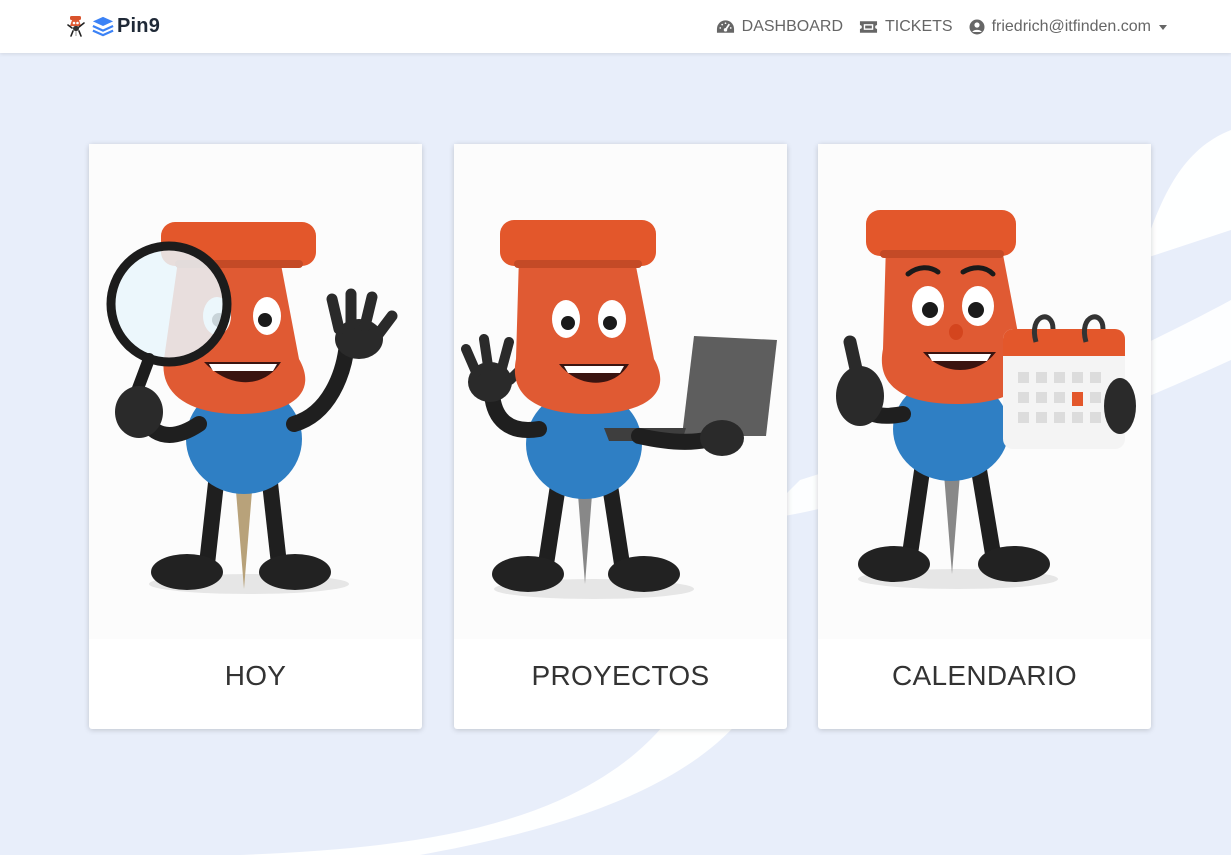  Describe the element at coordinates (868, 26) in the screenshot. I see `ticket-icon` at that location.